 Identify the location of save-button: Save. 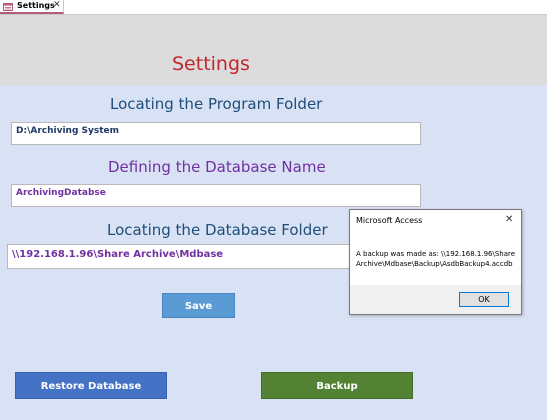
(198, 305).